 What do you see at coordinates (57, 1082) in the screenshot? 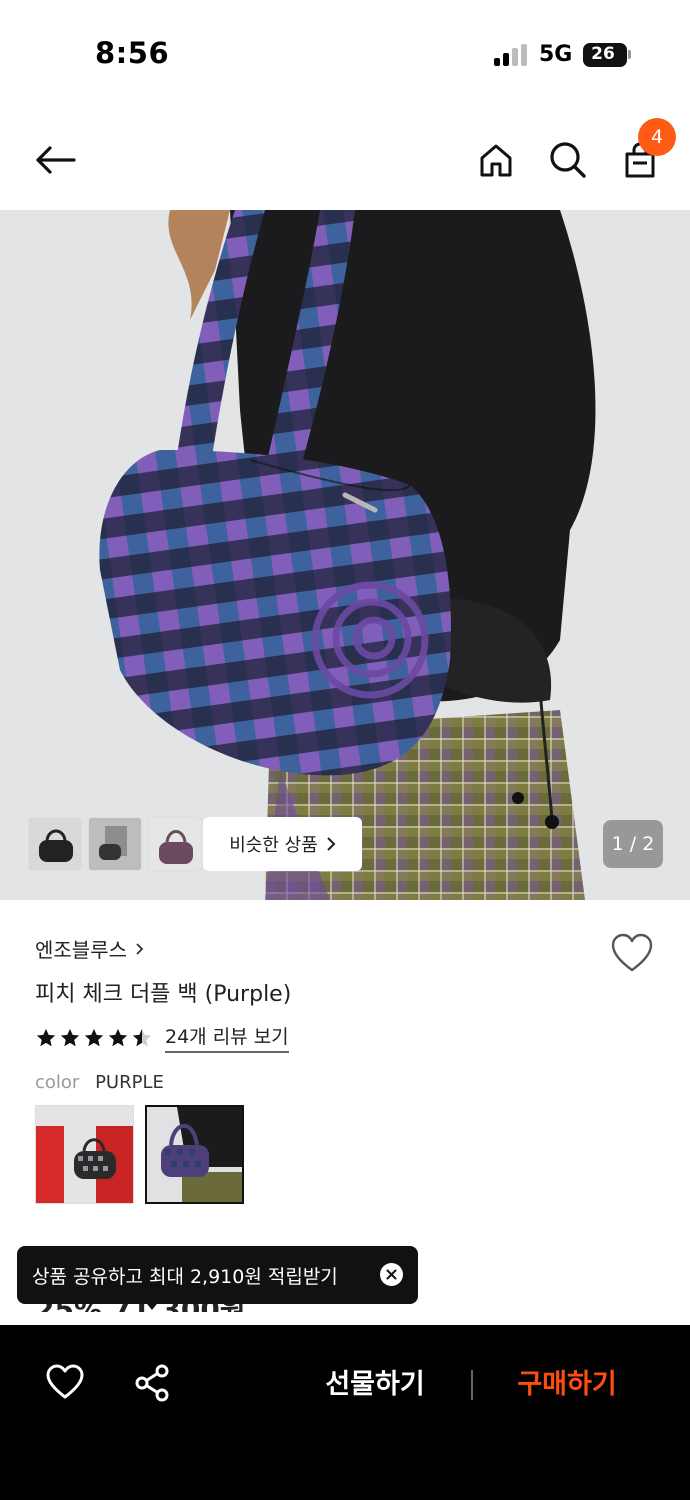
I see `color-label: color` at bounding box center [57, 1082].